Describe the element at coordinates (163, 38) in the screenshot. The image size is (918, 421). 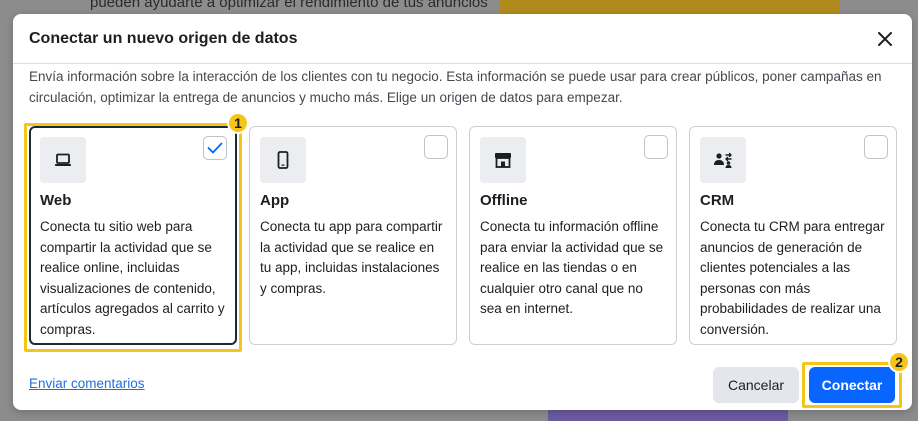
I see `dialog-title: Conectar un nuevo origen de datos` at that location.